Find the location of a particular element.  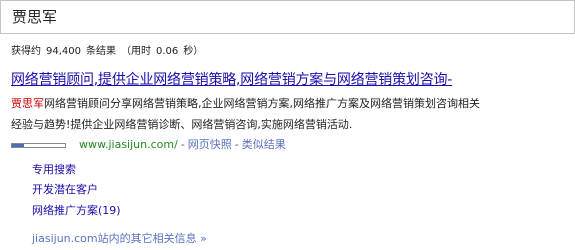

result-meta-row: www.jiasijun.com/ - 网页快照 - 类似结果 is located at coordinates (148, 144).